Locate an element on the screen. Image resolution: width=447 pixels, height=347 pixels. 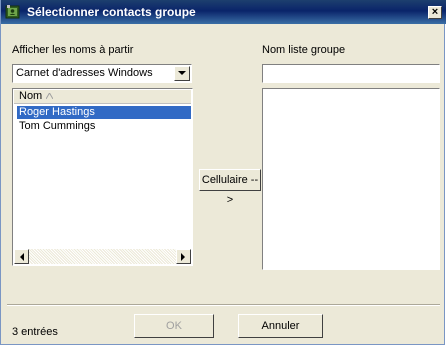
add-cellulaire-button: Cellulaire --> is located at coordinates (230, 187).